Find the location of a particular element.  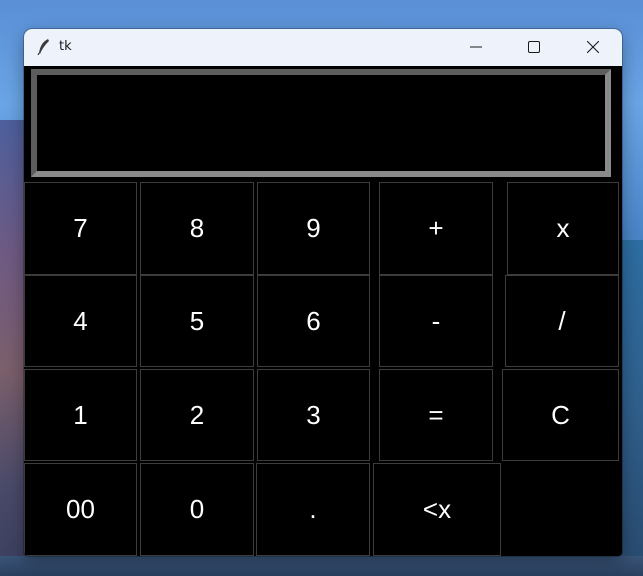

key-decimal: . is located at coordinates (313, 509).